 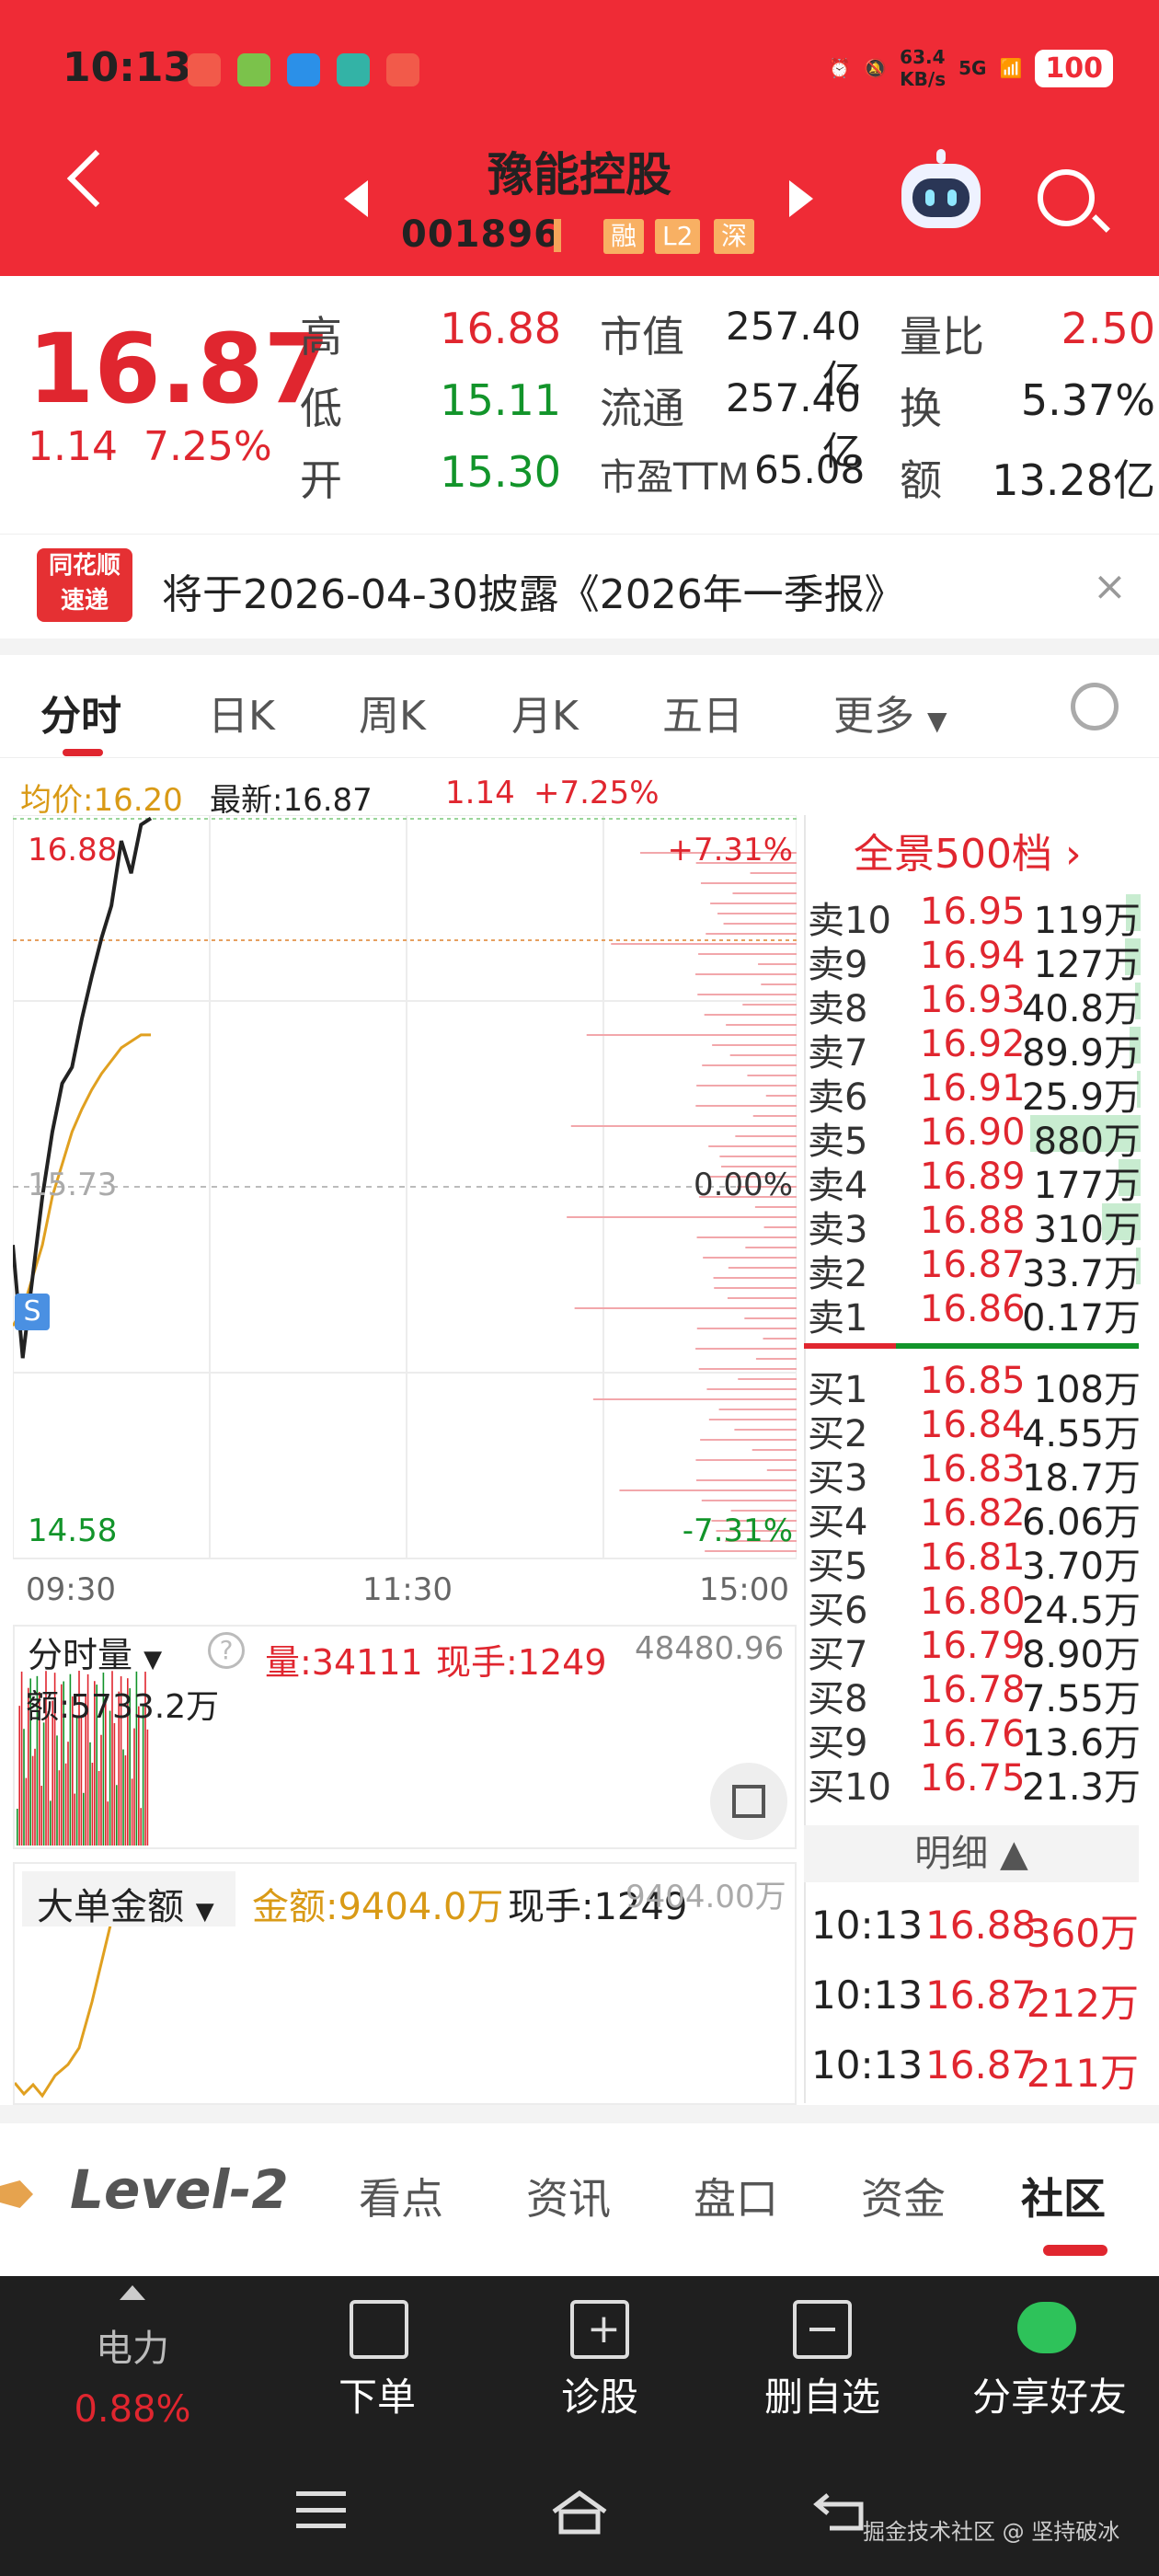 I want to click on menu-icon, so click(x=321, y=2509).